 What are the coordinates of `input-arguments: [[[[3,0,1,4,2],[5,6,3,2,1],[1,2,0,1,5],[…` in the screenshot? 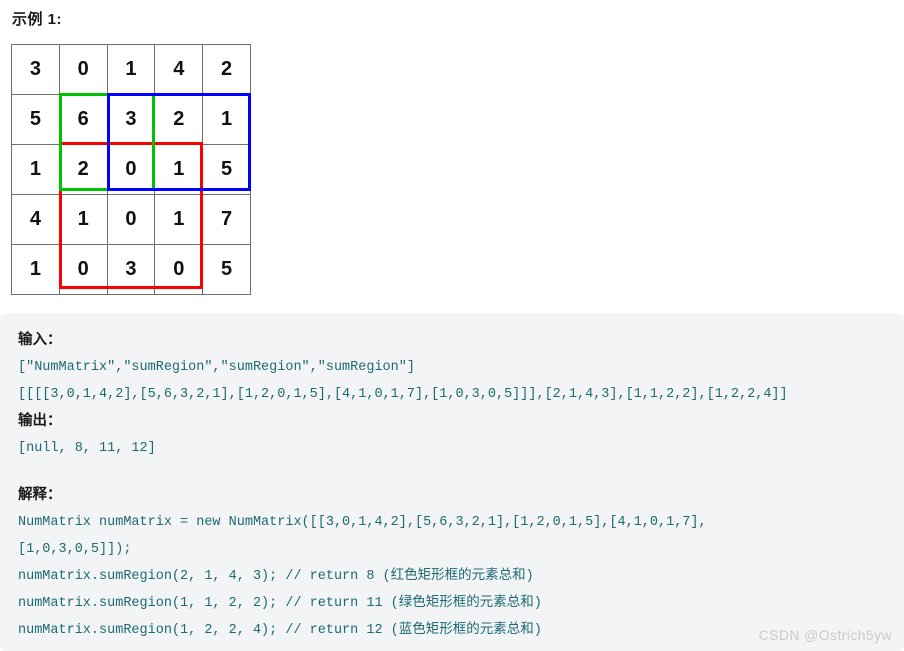 It's located at (403, 394).